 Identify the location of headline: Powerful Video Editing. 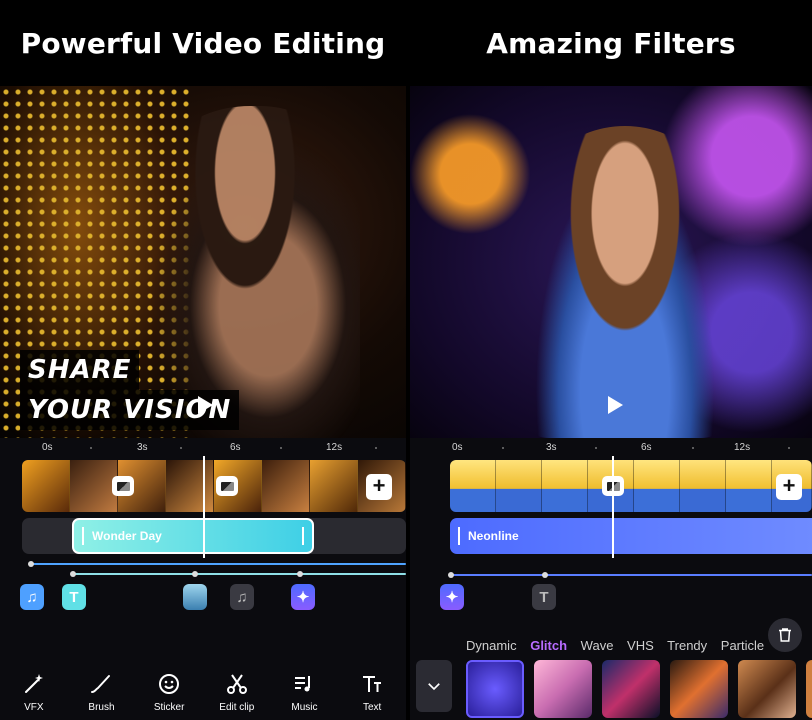
(203, 43).